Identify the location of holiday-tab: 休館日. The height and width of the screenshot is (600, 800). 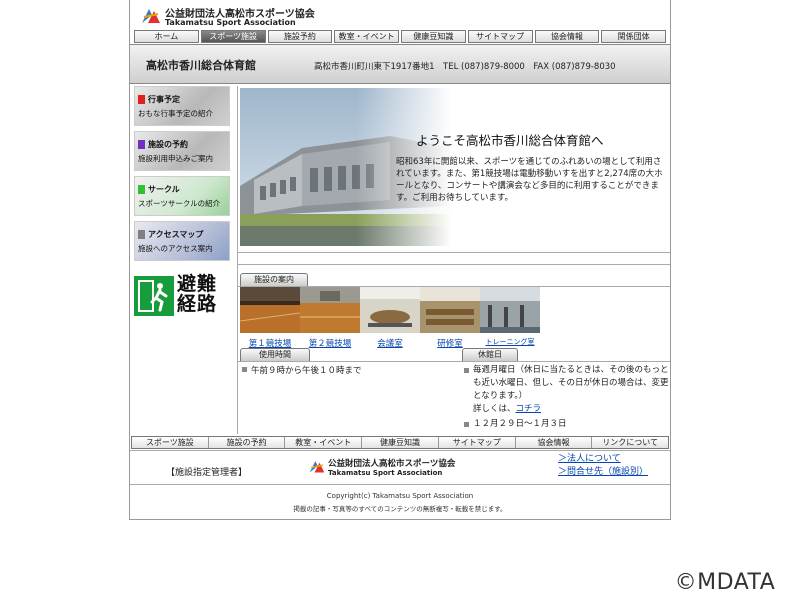
(490, 354).